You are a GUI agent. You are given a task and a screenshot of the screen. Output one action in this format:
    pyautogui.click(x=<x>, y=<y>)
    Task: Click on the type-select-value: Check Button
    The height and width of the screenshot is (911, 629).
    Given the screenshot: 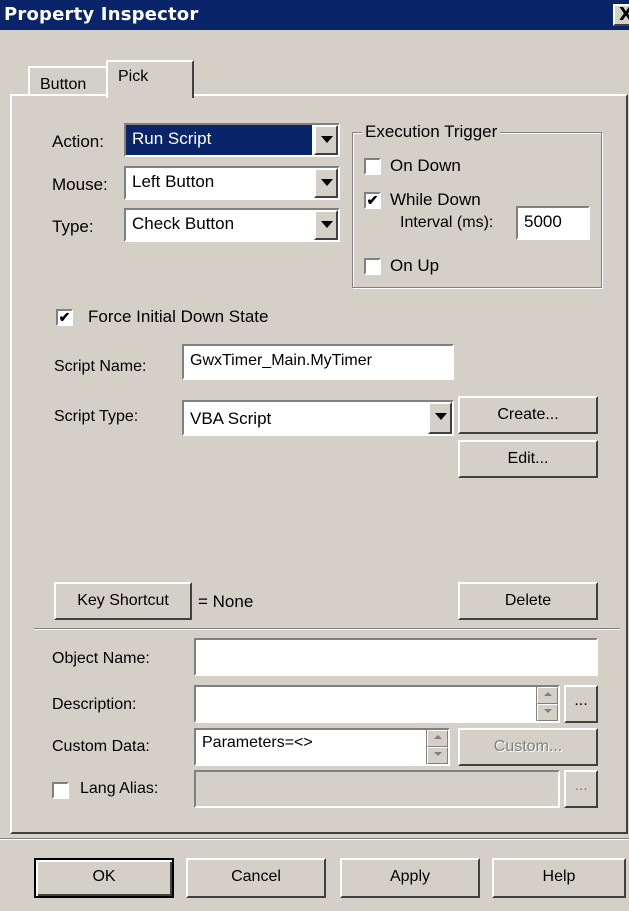 What is the action you would take?
    pyautogui.click(x=183, y=223)
    